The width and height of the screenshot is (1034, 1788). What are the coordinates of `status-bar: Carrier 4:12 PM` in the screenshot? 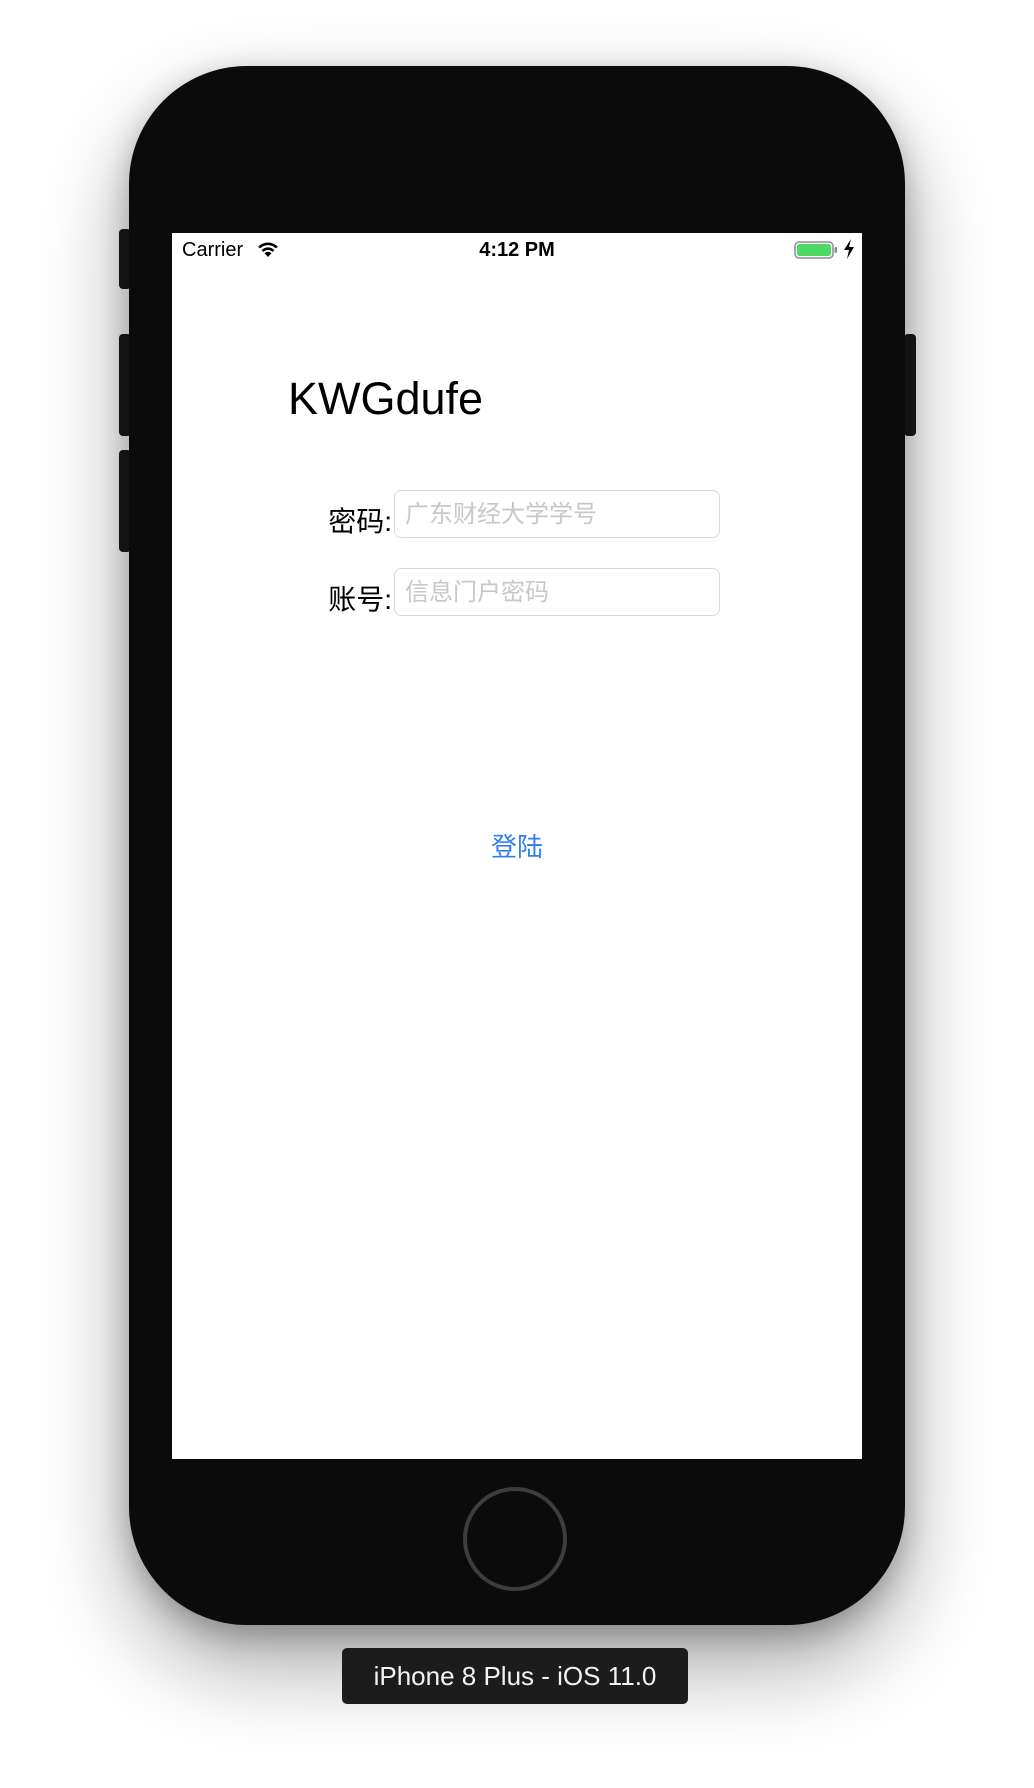 It's located at (517, 251).